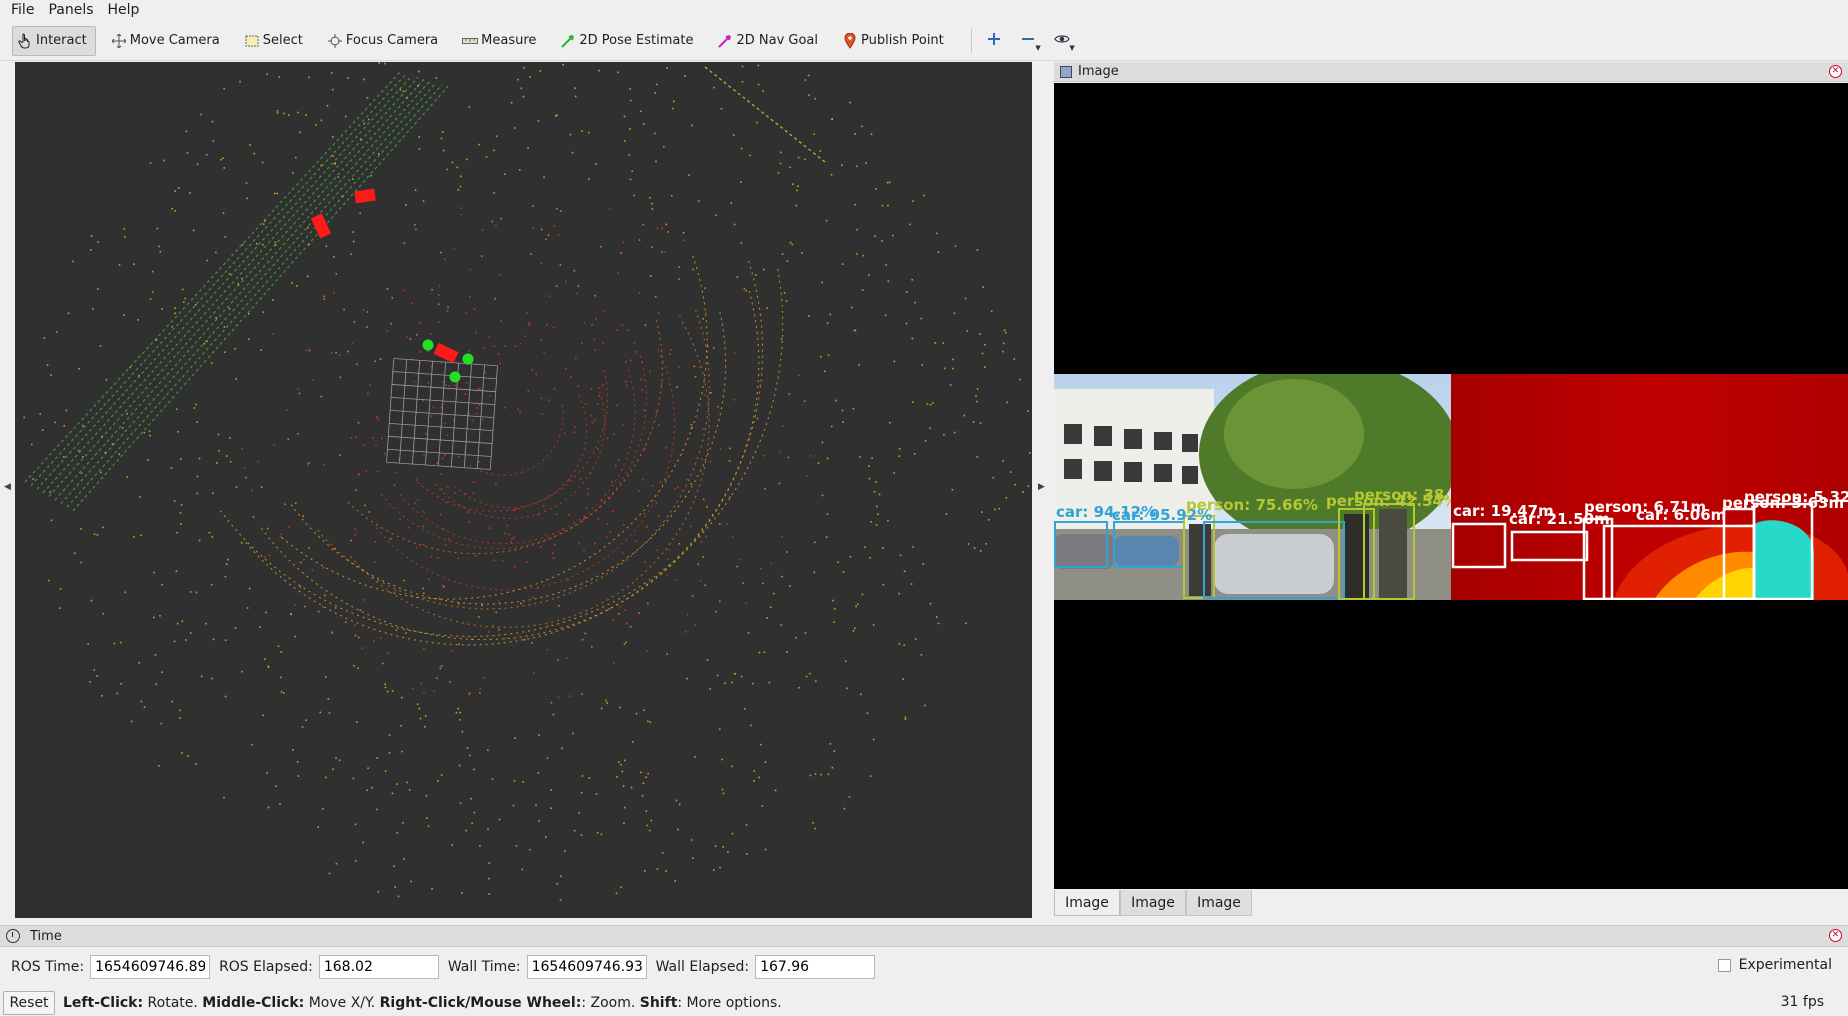  Describe the element at coordinates (1219, 903) in the screenshot. I see `tab-image-3: Image` at that location.